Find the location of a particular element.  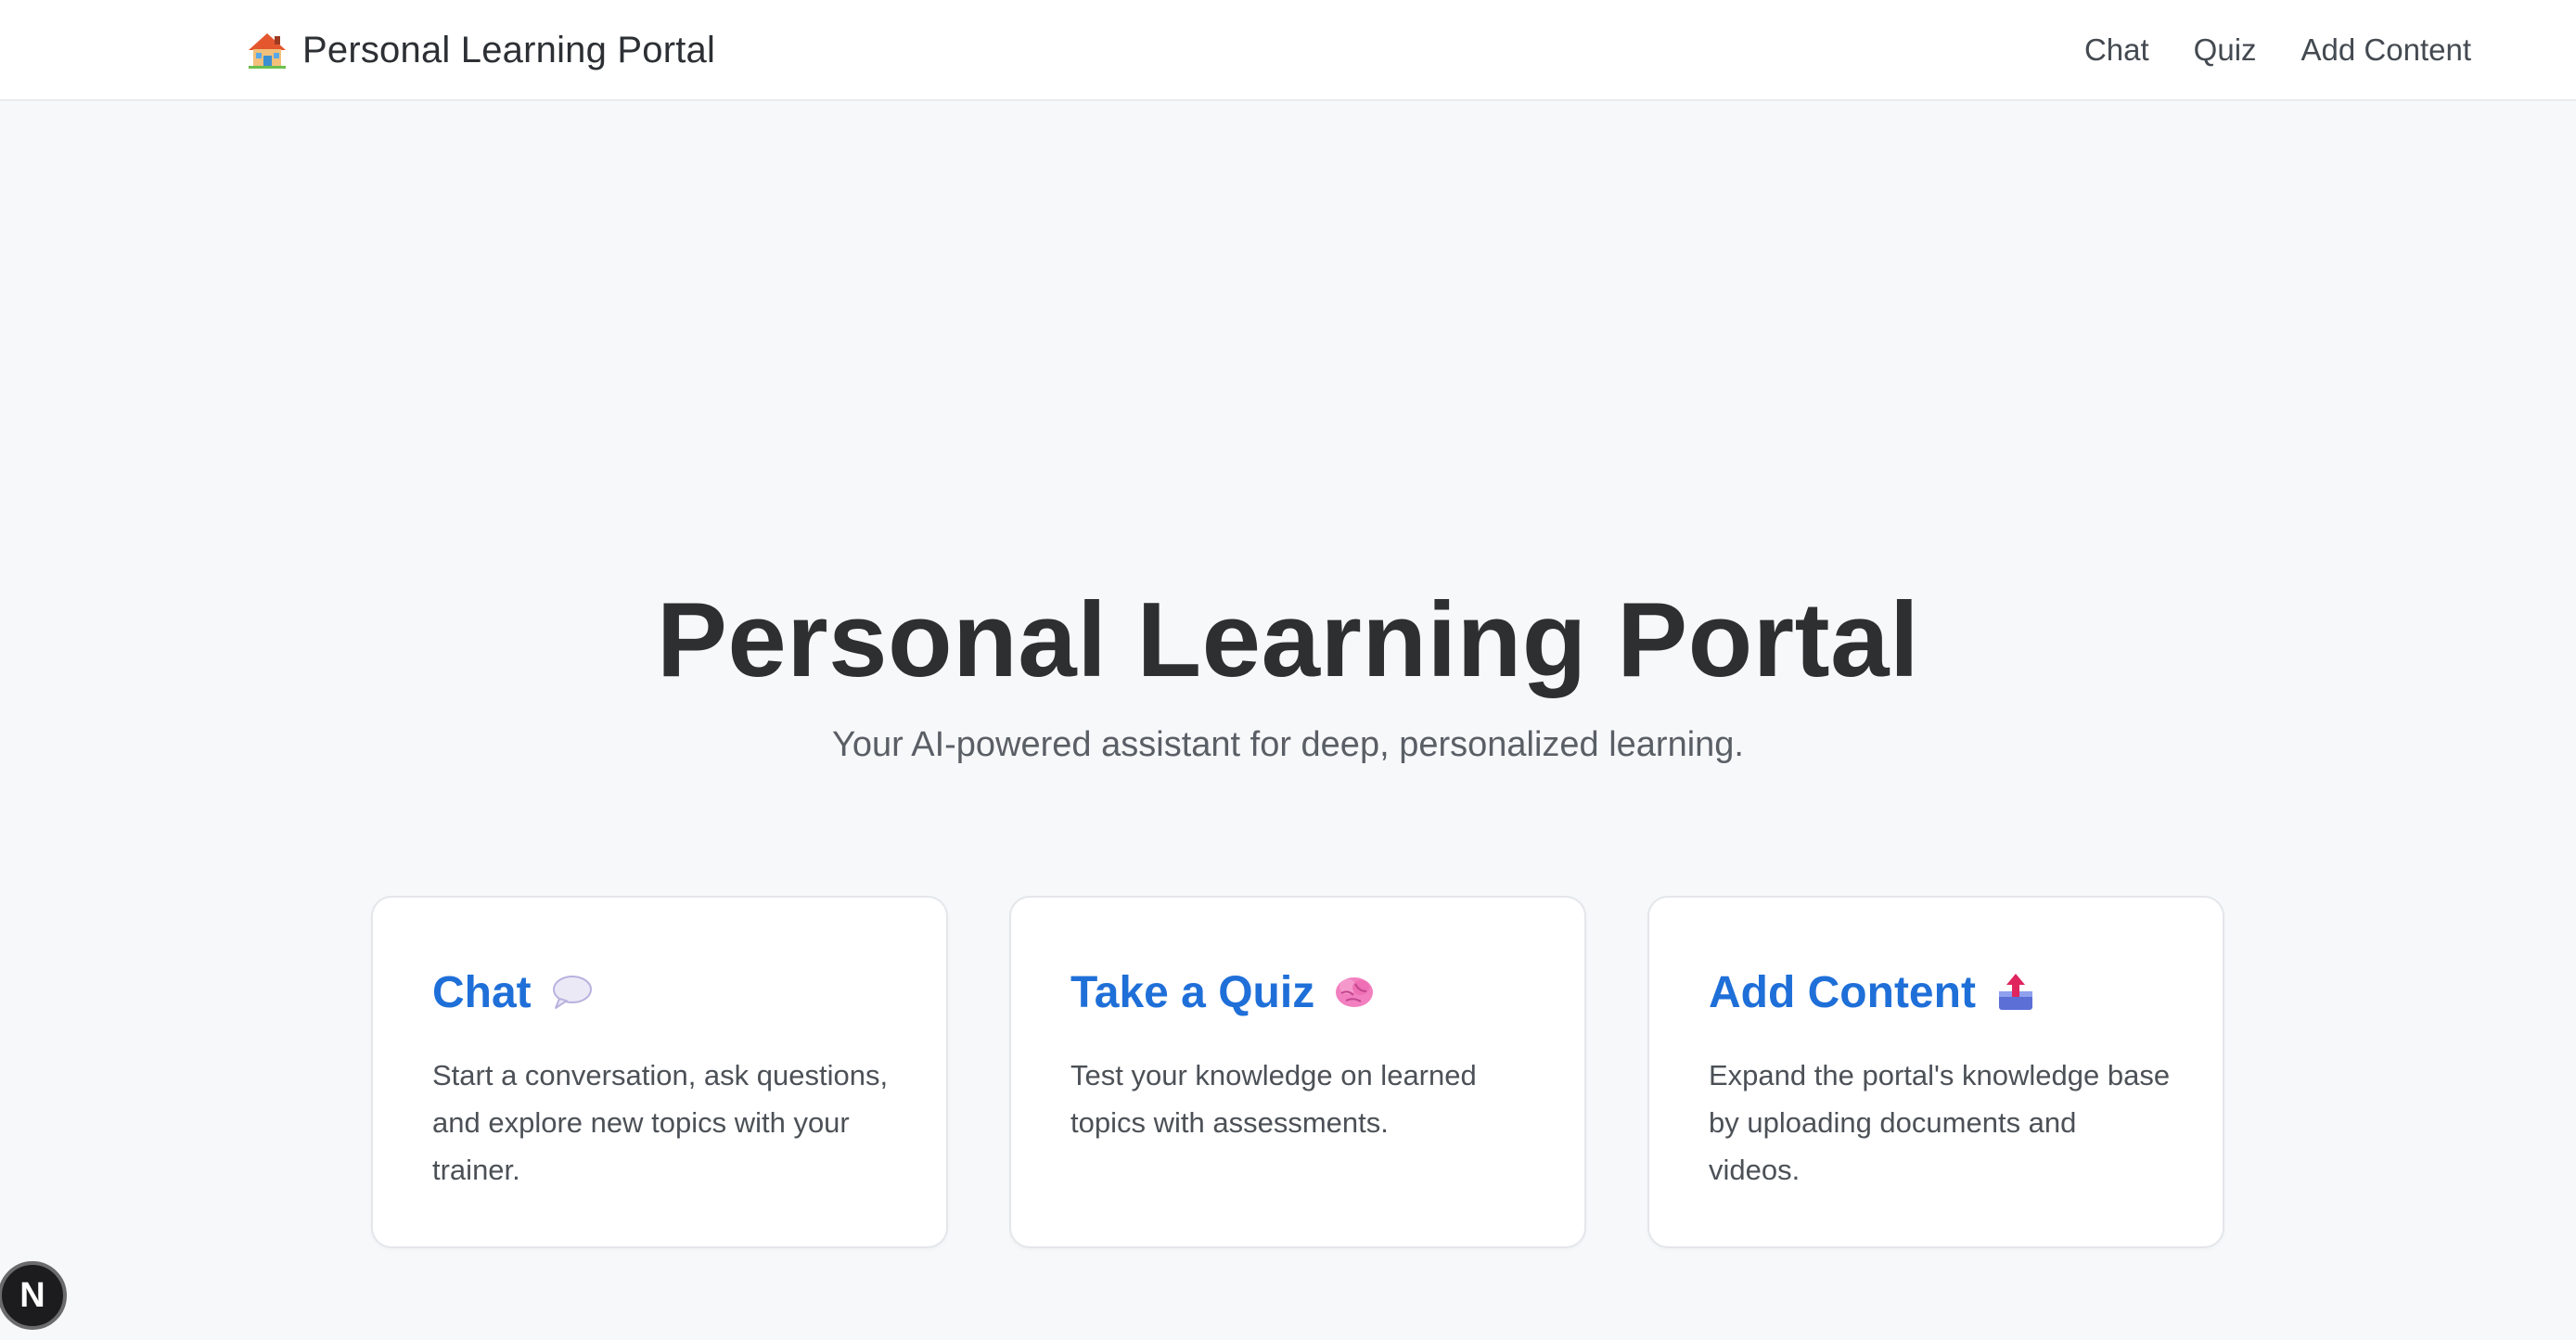

nav-links: Chat Quiz Add Content is located at coordinates (2277, 50).